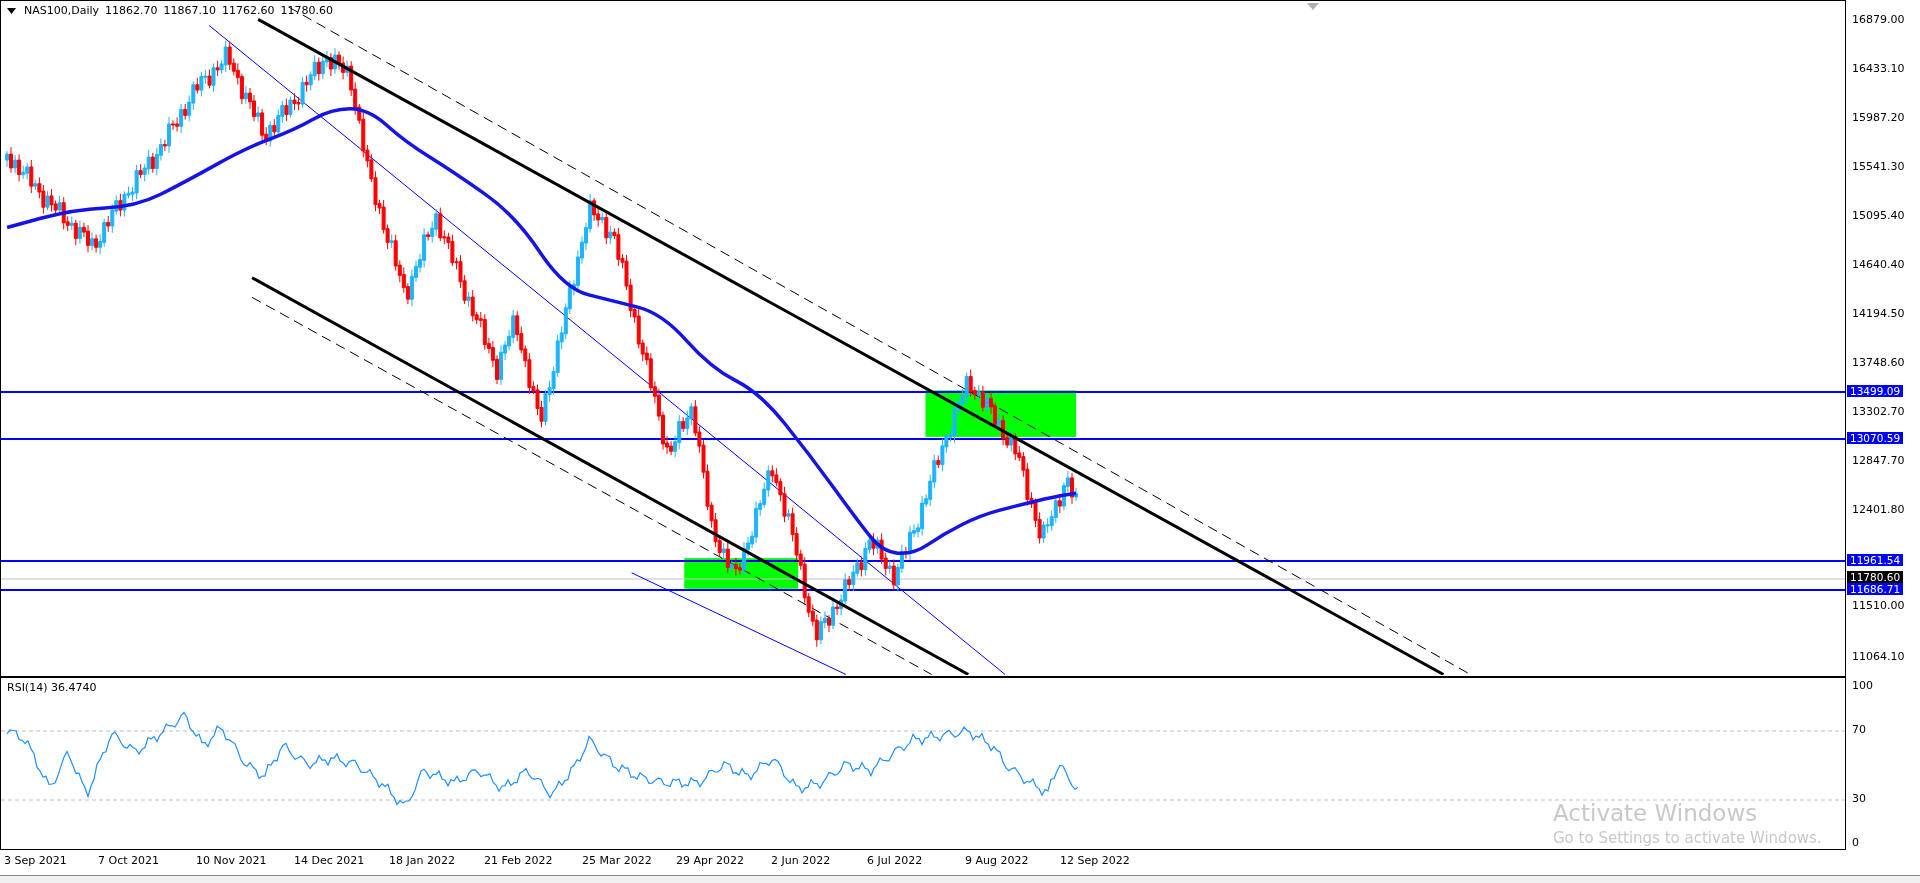 Image resolution: width=1920 pixels, height=883 pixels. What do you see at coordinates (307, 10) in the screenshot?
I see `ohlc-value: 11780.60` at bounding box center [307, 10].